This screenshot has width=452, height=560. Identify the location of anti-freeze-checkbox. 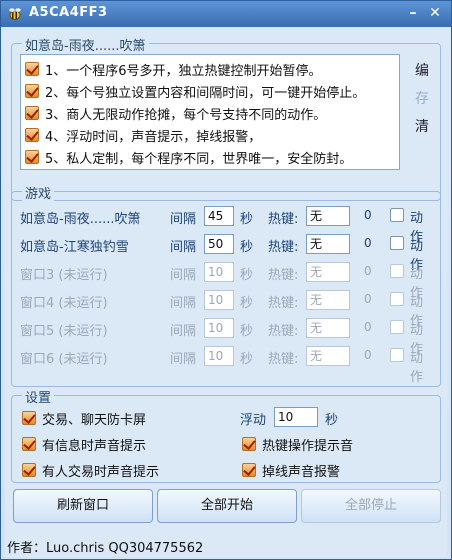
(29, 418).